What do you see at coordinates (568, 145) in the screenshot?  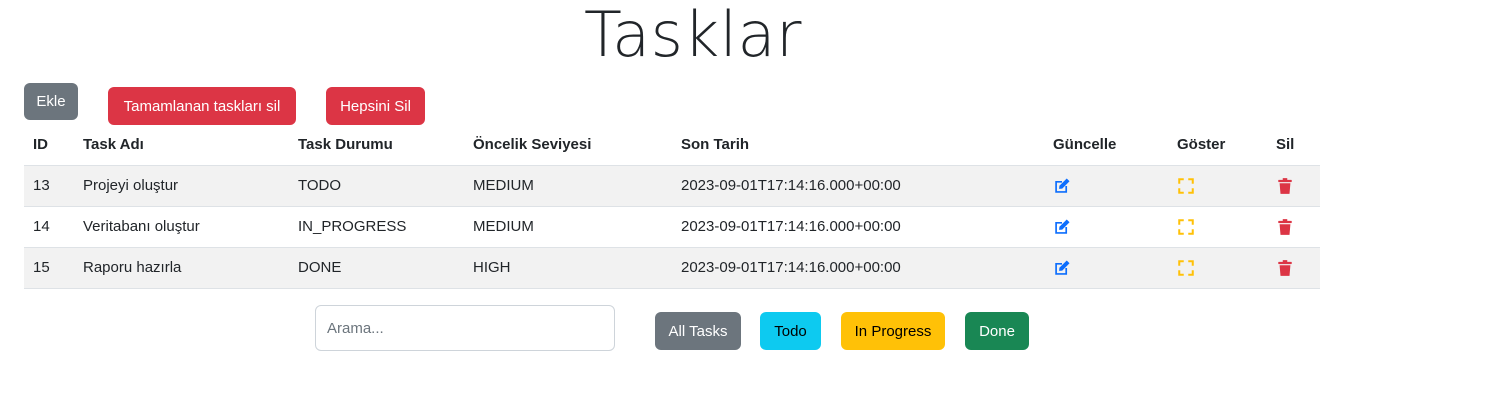 I see `header-priority: Öncelik Seviyesi` at bounding box center [568, 145].